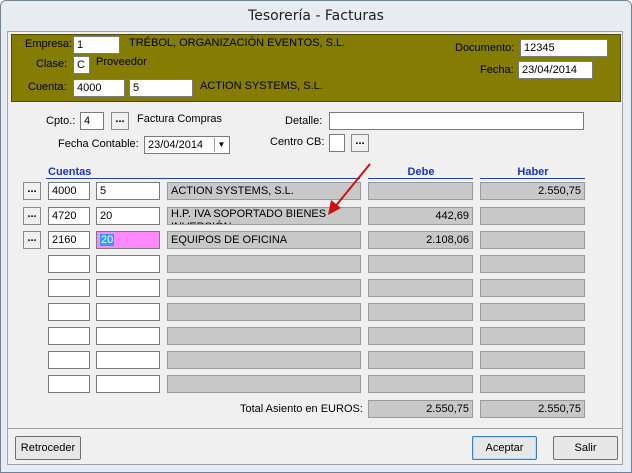  What do you see at coordinates (420, 384) in the screenshot?
I see `row-9-debe` at bounding box center [420, 384].